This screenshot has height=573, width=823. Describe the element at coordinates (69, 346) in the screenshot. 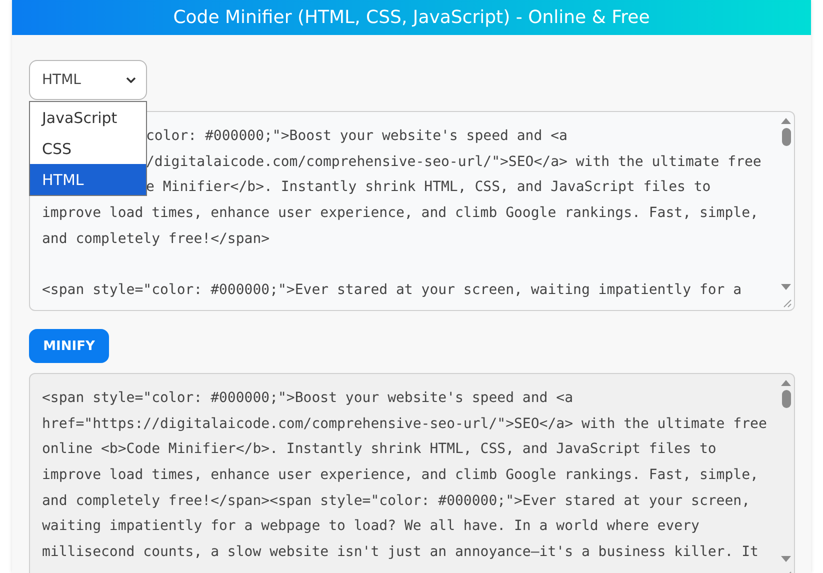

I see `minify-button: MINIFY` at that location.